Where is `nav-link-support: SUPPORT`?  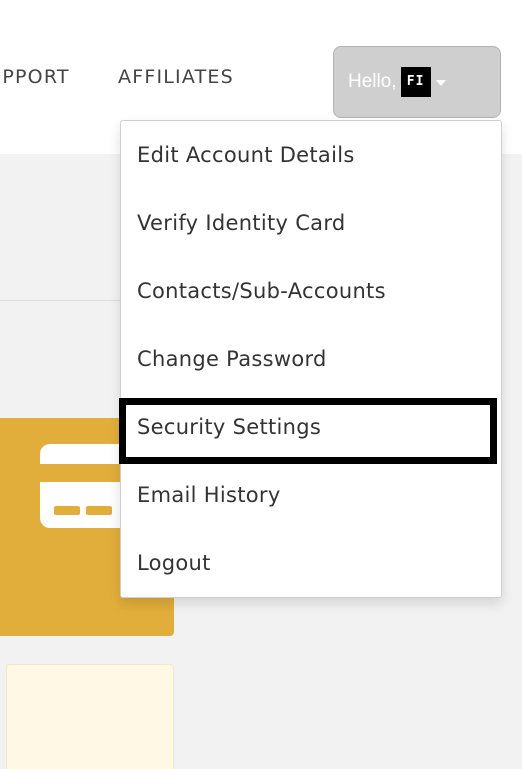 nav-link-support: SUPPORT is located at coordinates (35, 77).